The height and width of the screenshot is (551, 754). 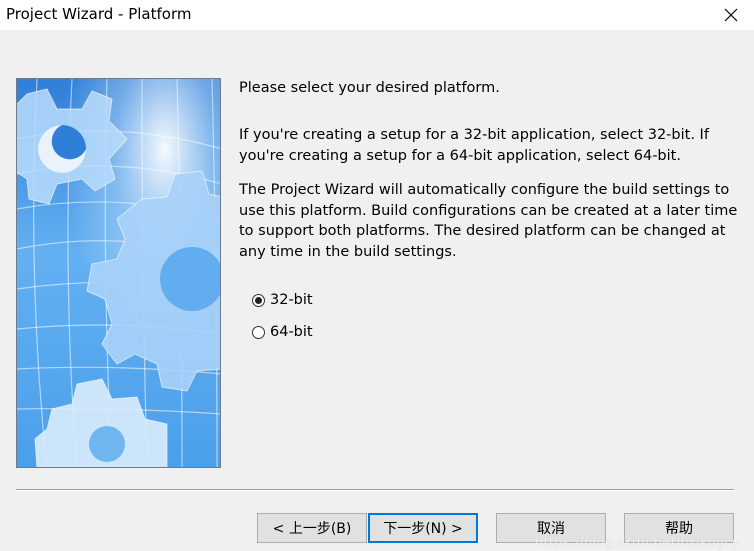 I want to click on close-icon, so click(x=731, y=15).